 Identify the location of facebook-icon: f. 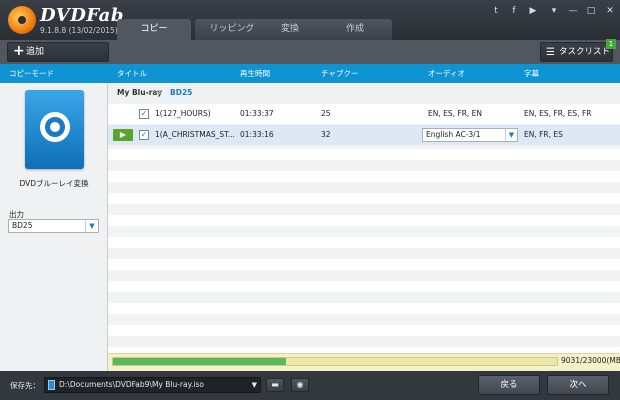
(514, 11).